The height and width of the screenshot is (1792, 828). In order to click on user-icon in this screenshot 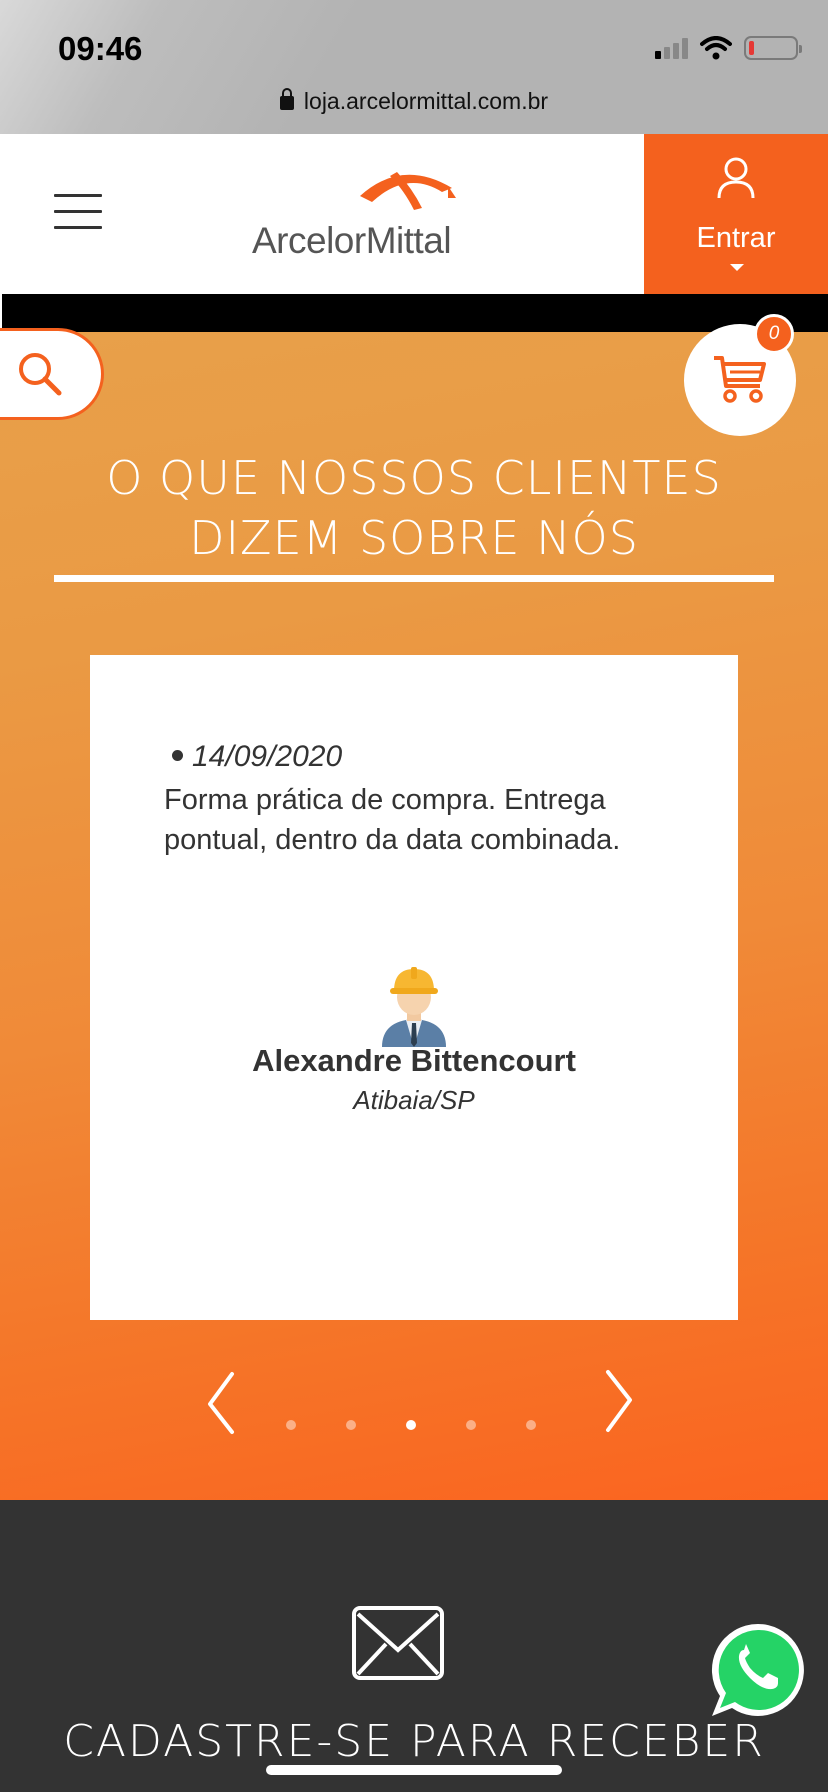, I will do `click(736, 178)`.